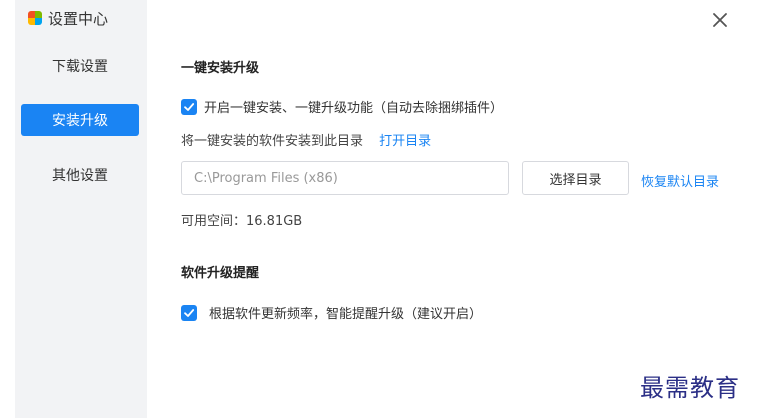 Image resolution: width=765 pixels, height=418 pixels. Describe the element at coordinates (78, 18) in the screenshot. I see `app-title-text: 设置中心` at that location.